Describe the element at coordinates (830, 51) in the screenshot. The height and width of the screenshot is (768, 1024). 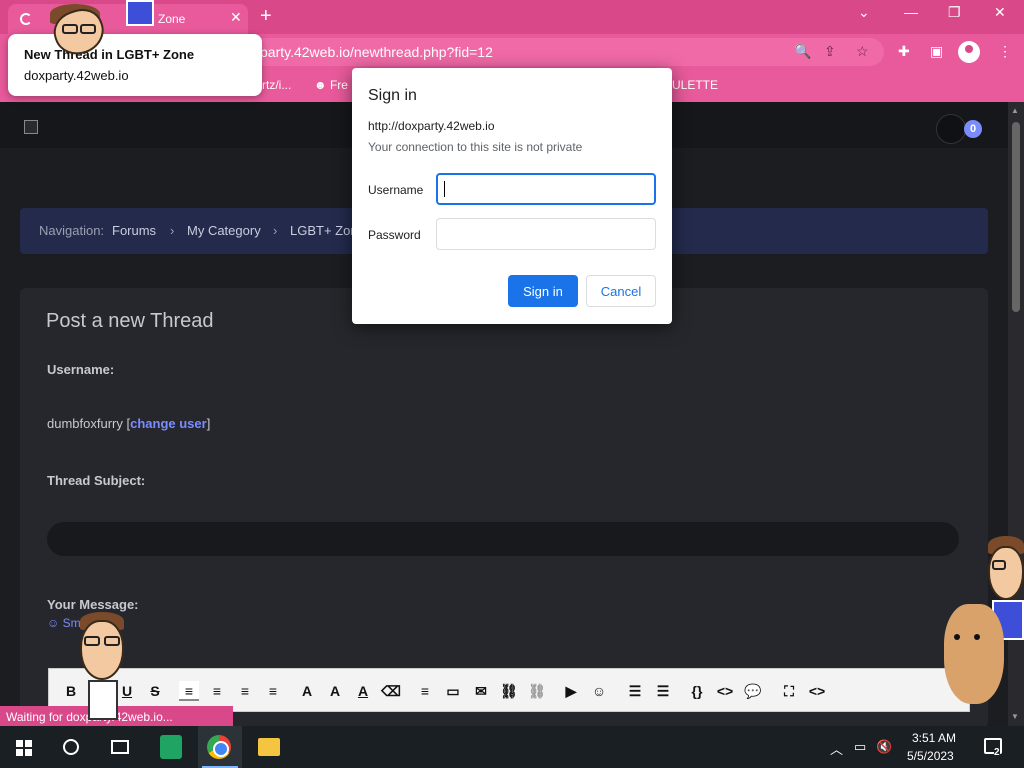
I see `share-icon: ⇪` at that location.